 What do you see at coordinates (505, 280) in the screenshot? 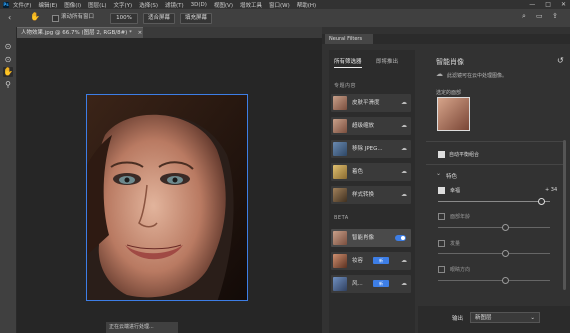
I see `eye-direction-slider-knob` at bounding box center [505, 280].